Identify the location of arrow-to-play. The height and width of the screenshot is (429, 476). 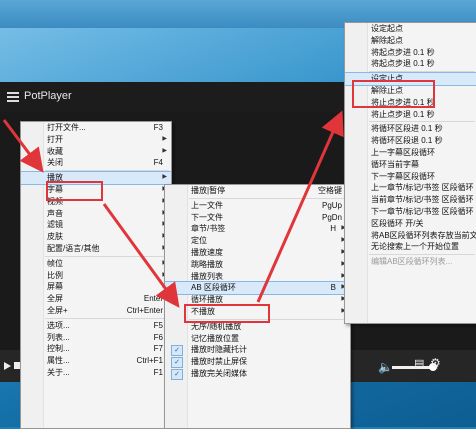
(23, 146).